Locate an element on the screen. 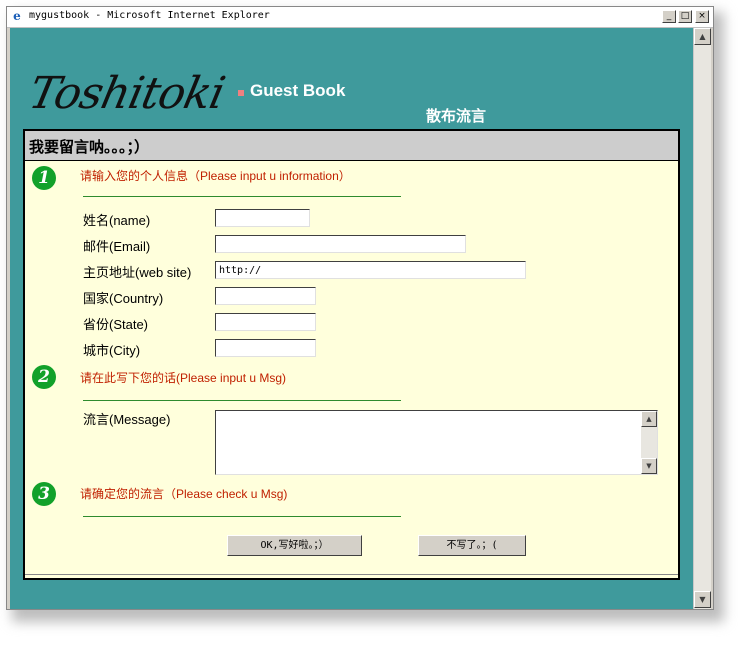 The height and width of the screenshot is (657, 752). city-label: 城市(City) is located at coordinates (112, 350).